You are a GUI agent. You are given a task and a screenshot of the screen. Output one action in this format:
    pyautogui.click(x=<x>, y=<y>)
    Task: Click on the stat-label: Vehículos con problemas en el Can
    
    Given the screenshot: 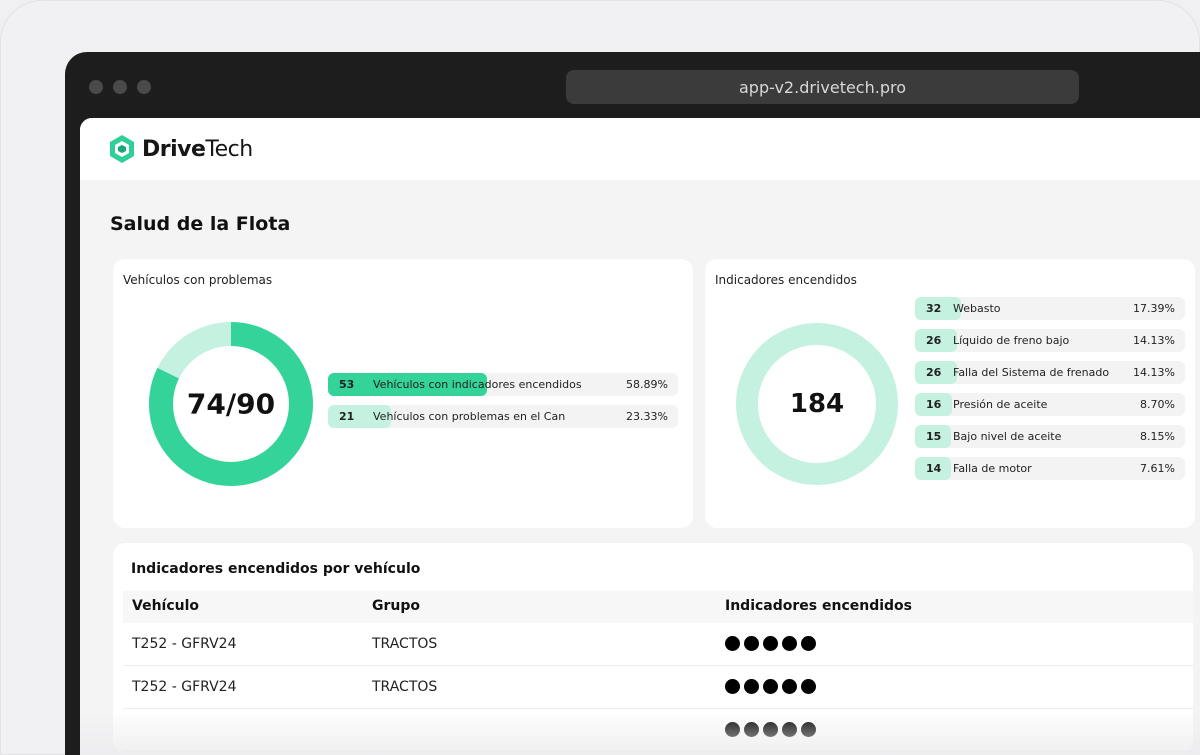 What is the action you would take?
    pyautogui.click(x=469, y=416)
    